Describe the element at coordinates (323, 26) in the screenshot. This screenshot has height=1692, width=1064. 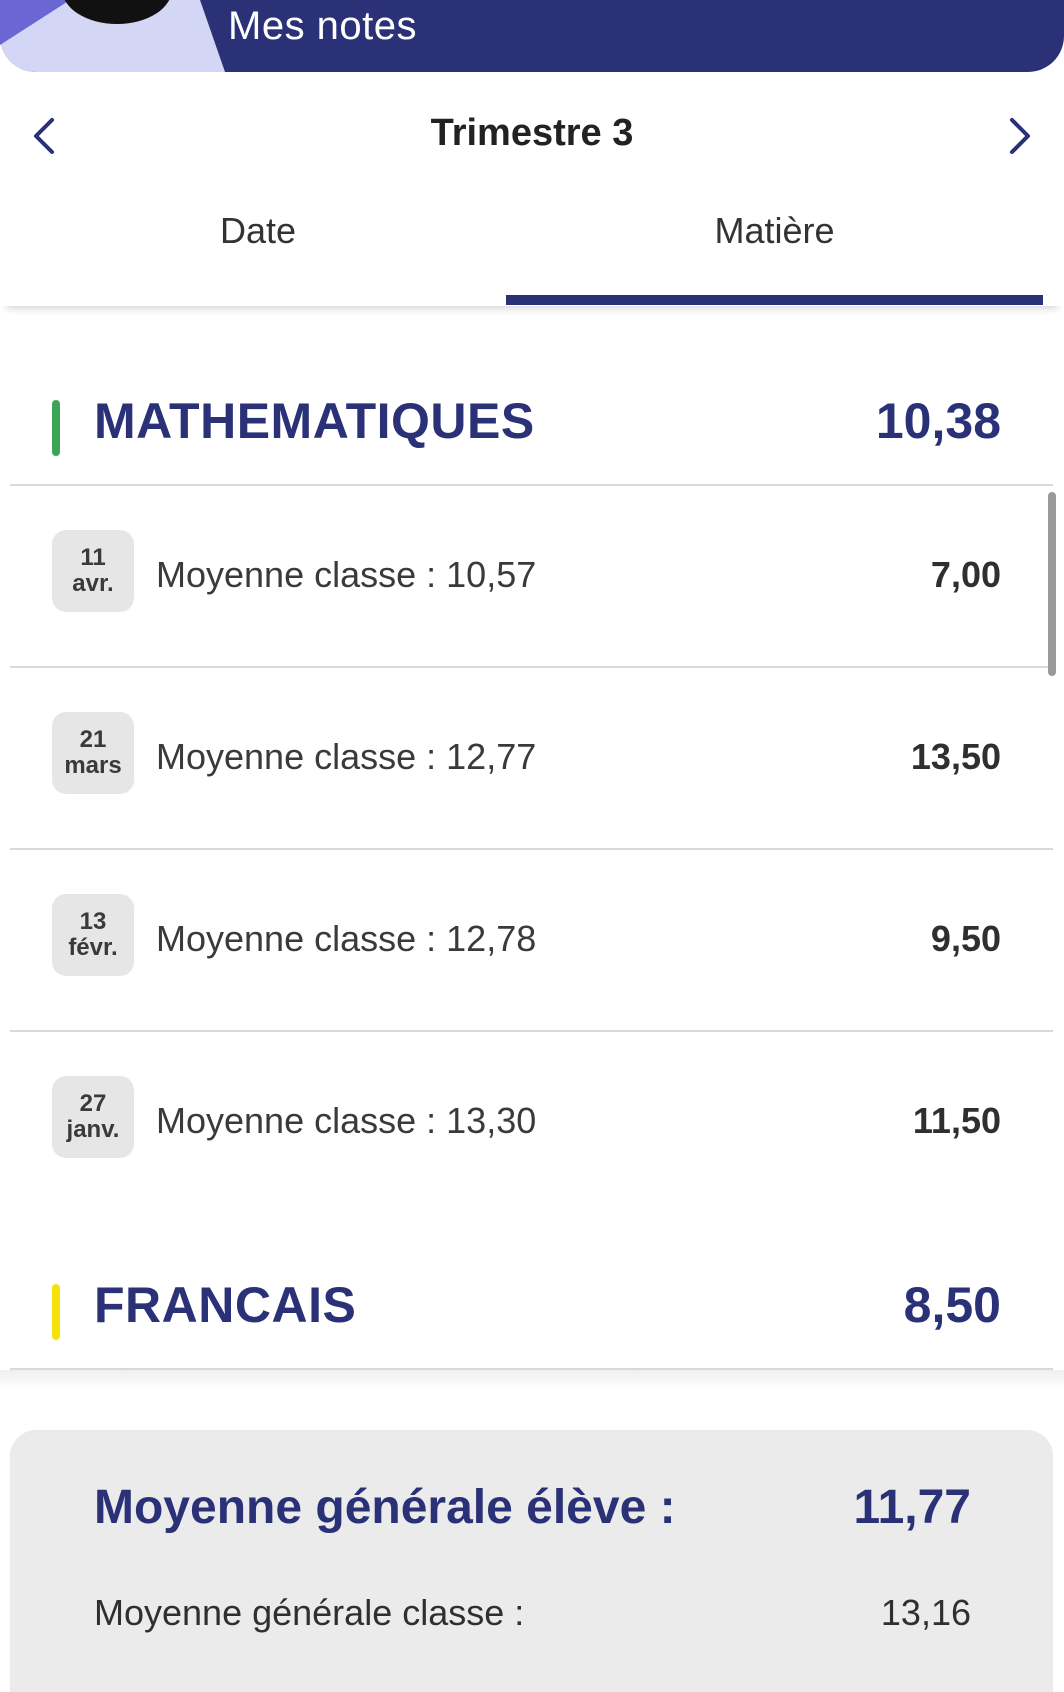
I see `page-title: Mes notes` at that location.